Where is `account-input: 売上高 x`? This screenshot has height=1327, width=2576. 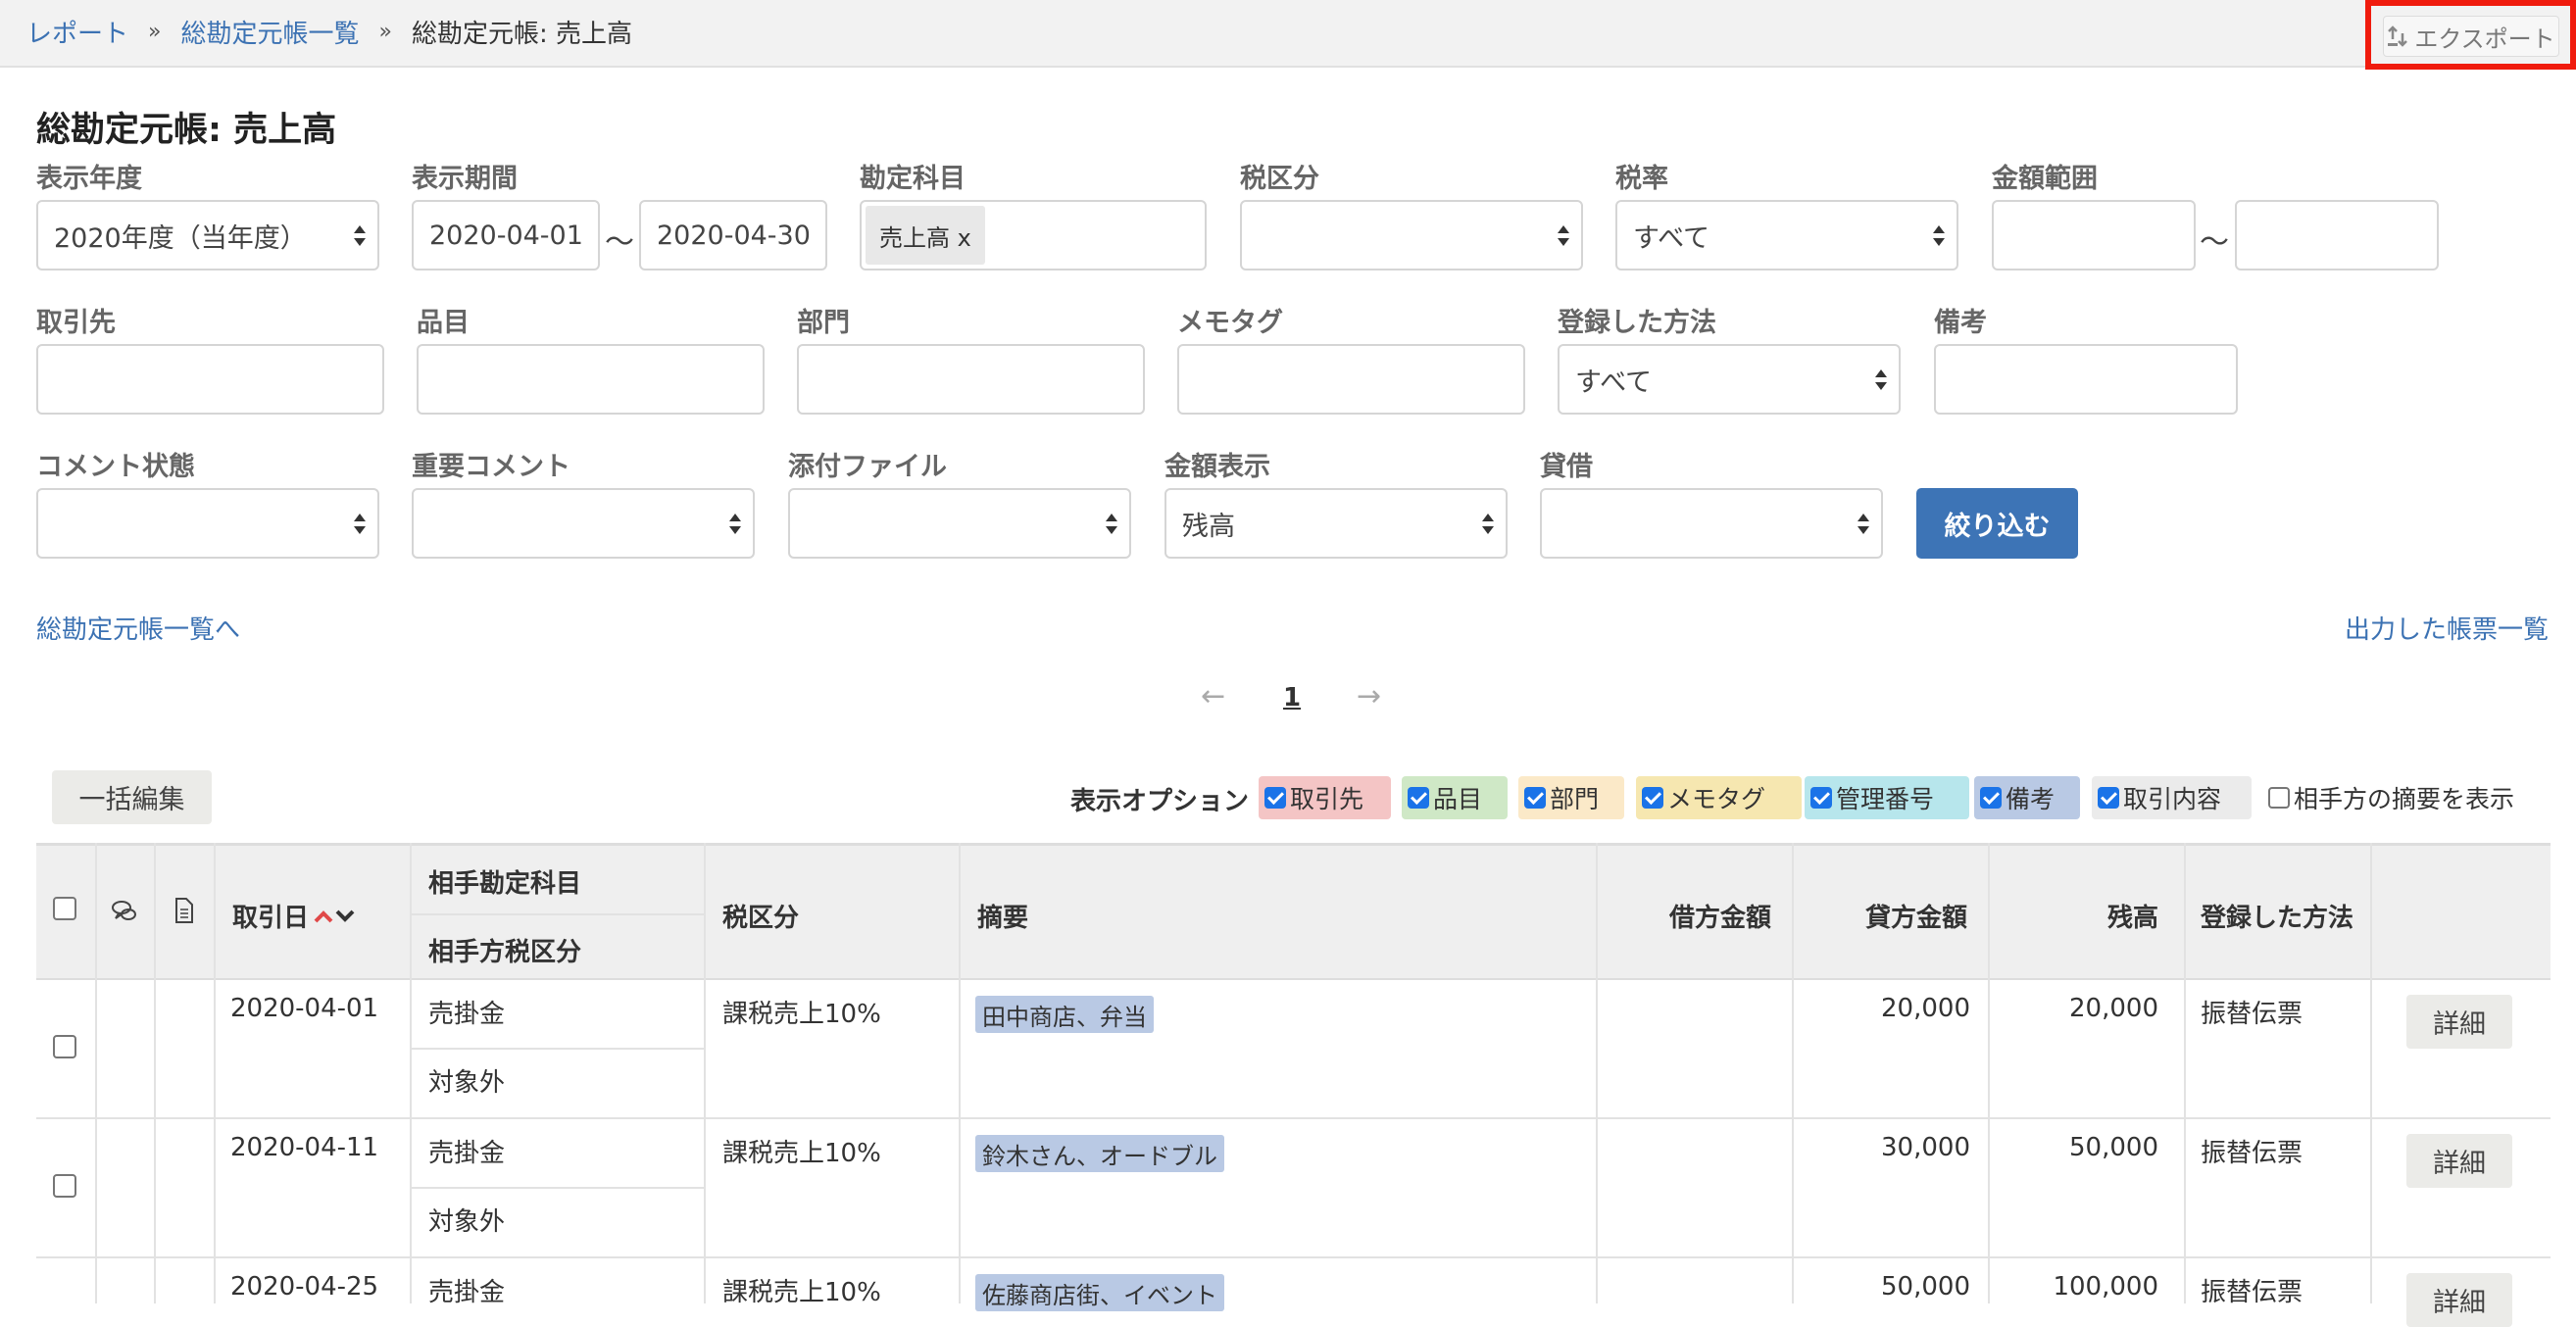
account-input: 売上高 x is located at coordinates (1033, 235).